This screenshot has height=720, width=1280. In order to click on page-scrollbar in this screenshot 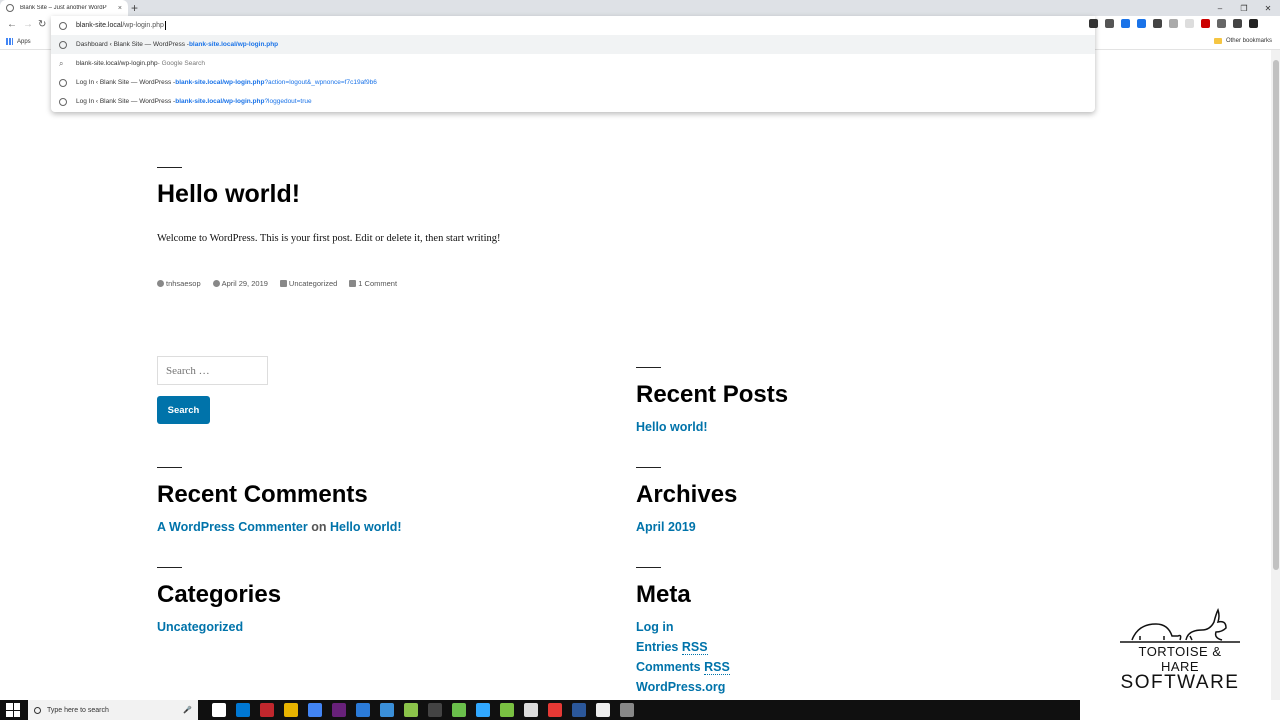, I will do `click(1275, 375)`.